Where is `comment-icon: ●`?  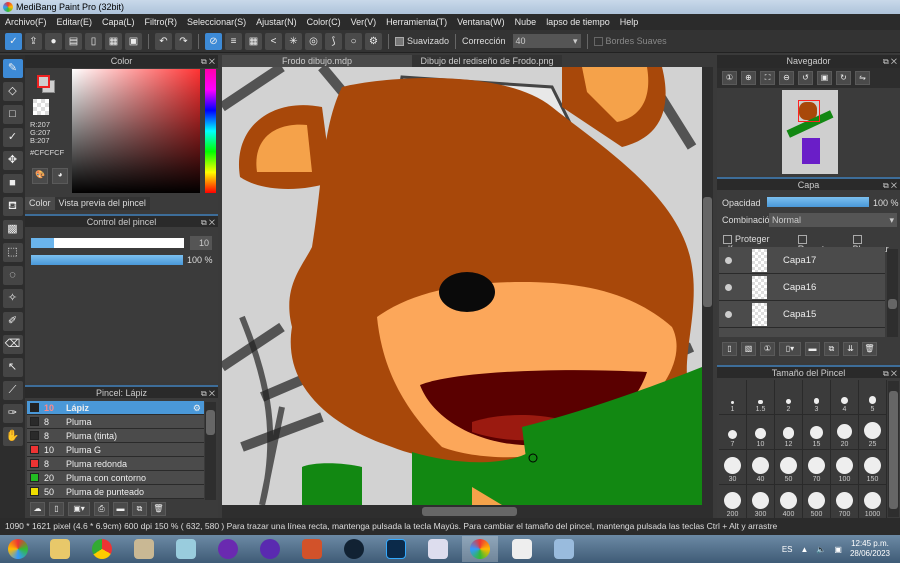 comment-icon: ● is located at coordinates (53, 41).